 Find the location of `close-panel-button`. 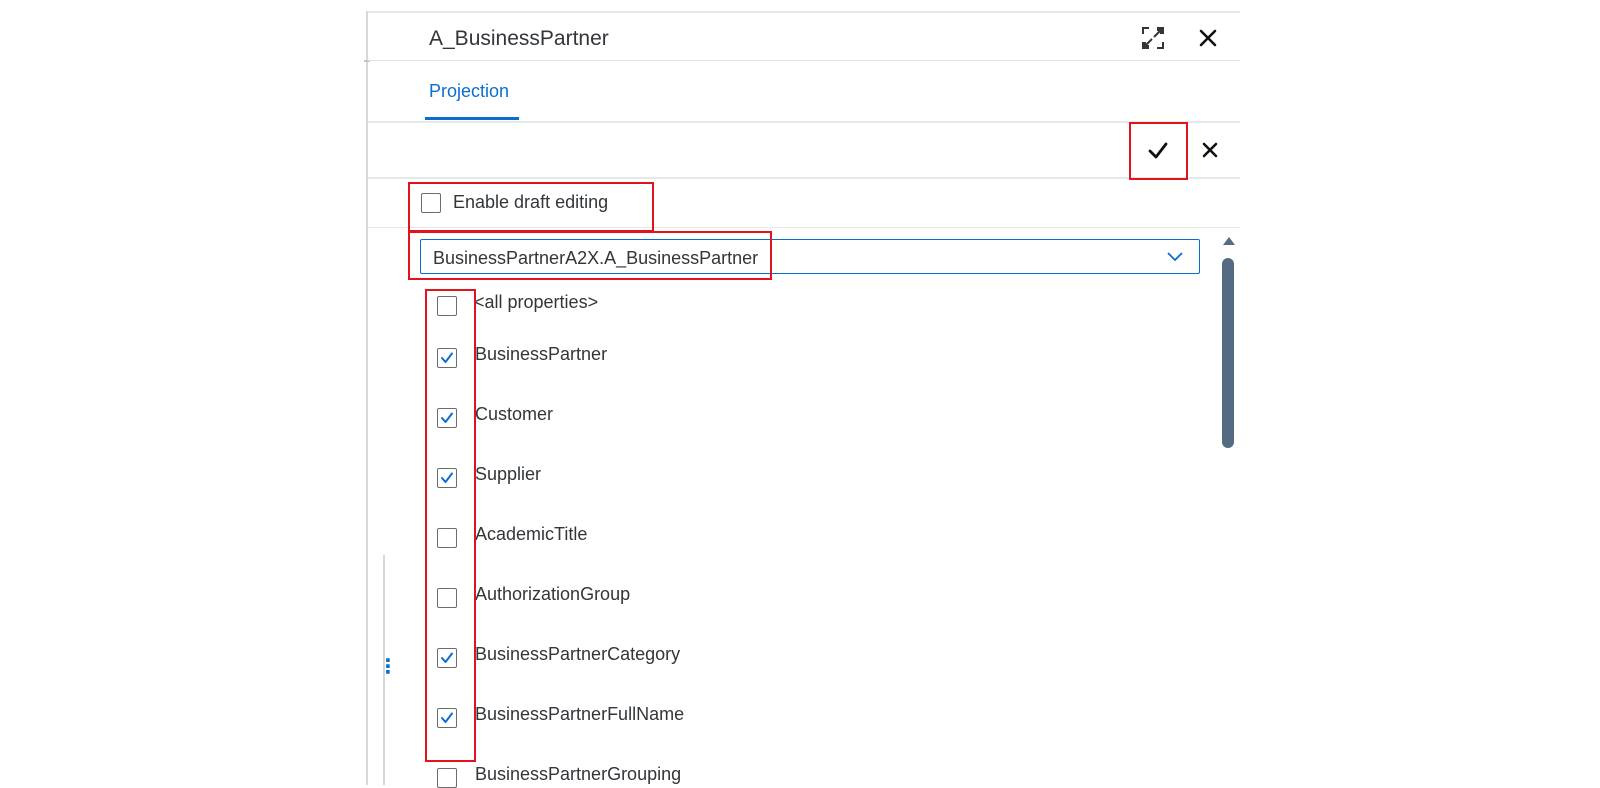

close-panel-button is located at coordinates (1208, 38).